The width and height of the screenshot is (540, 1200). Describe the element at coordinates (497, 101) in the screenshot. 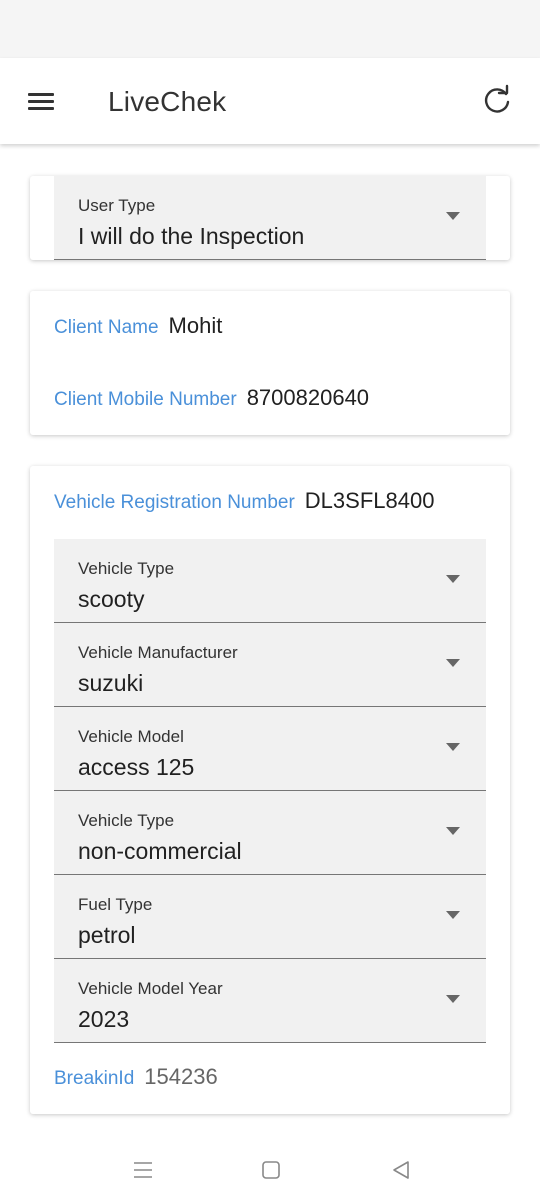

I see `refresh-icon` at that location.